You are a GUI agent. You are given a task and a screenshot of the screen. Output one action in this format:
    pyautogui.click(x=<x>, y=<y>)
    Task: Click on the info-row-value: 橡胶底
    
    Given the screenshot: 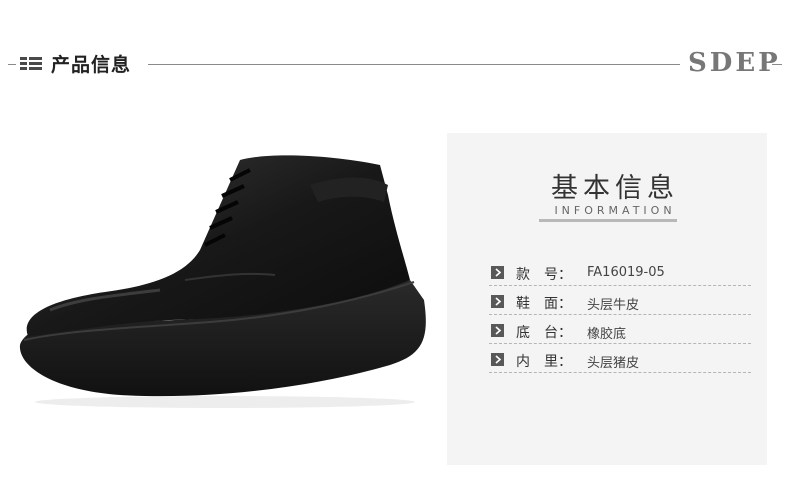 What is the action you would take?
    pyautogui.click(x=607, y=334)
    